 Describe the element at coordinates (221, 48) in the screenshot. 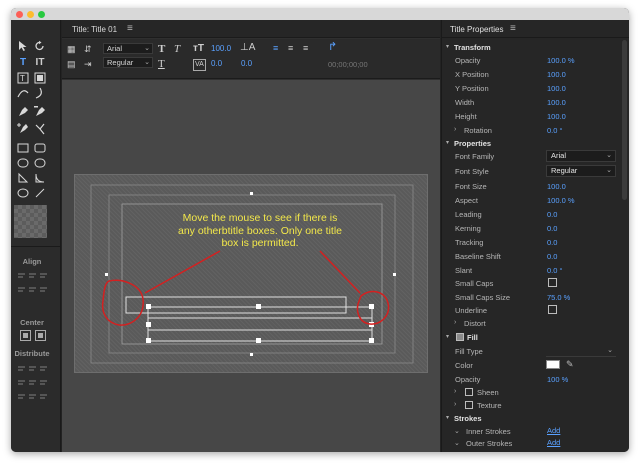

I see `font-size-value: 100.0` at that location.